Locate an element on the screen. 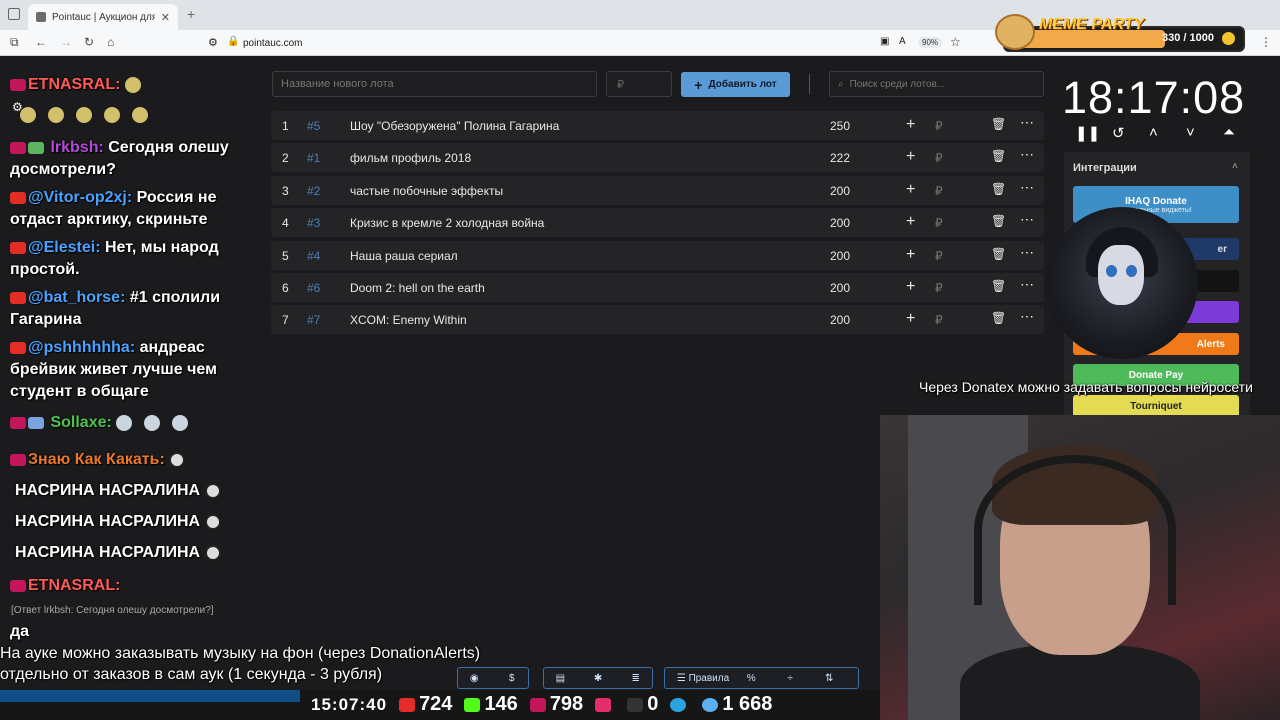  chevron-up-icon: ˄ is located at coordinates (1153, 132).